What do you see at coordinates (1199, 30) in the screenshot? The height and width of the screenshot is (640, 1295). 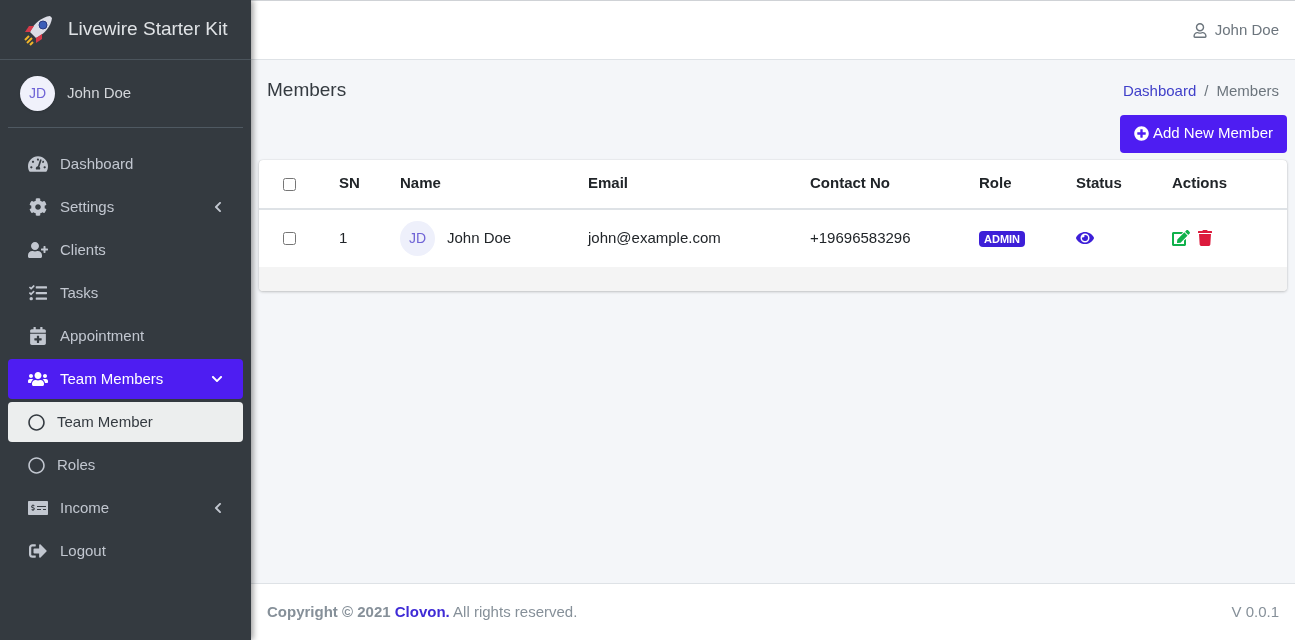 I see `user-icon` at bounding box center [1199, 30].